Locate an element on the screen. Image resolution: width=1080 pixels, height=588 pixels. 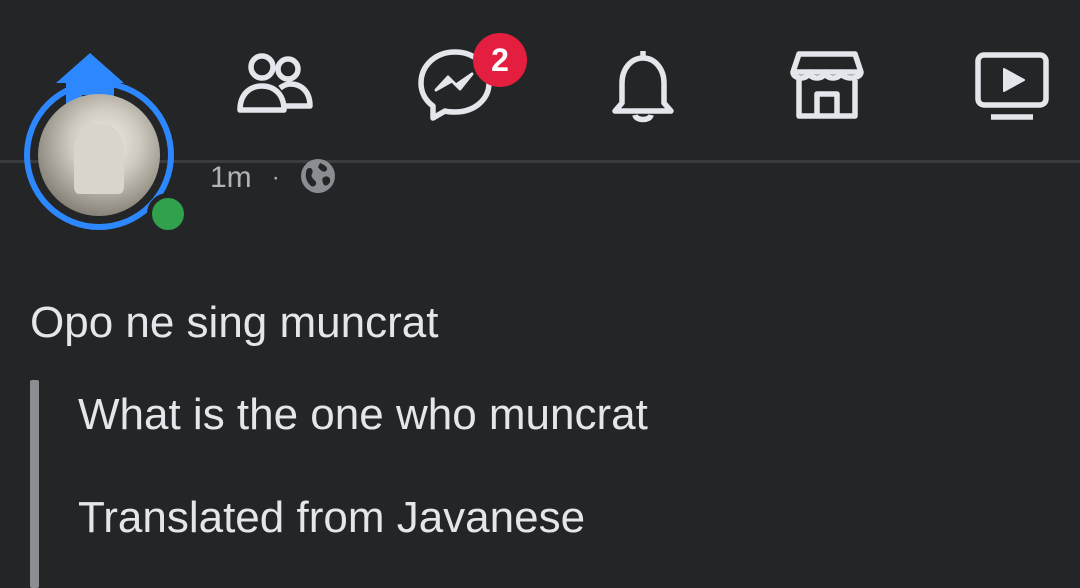
watch-icon is located at coordinates (1012, 86).